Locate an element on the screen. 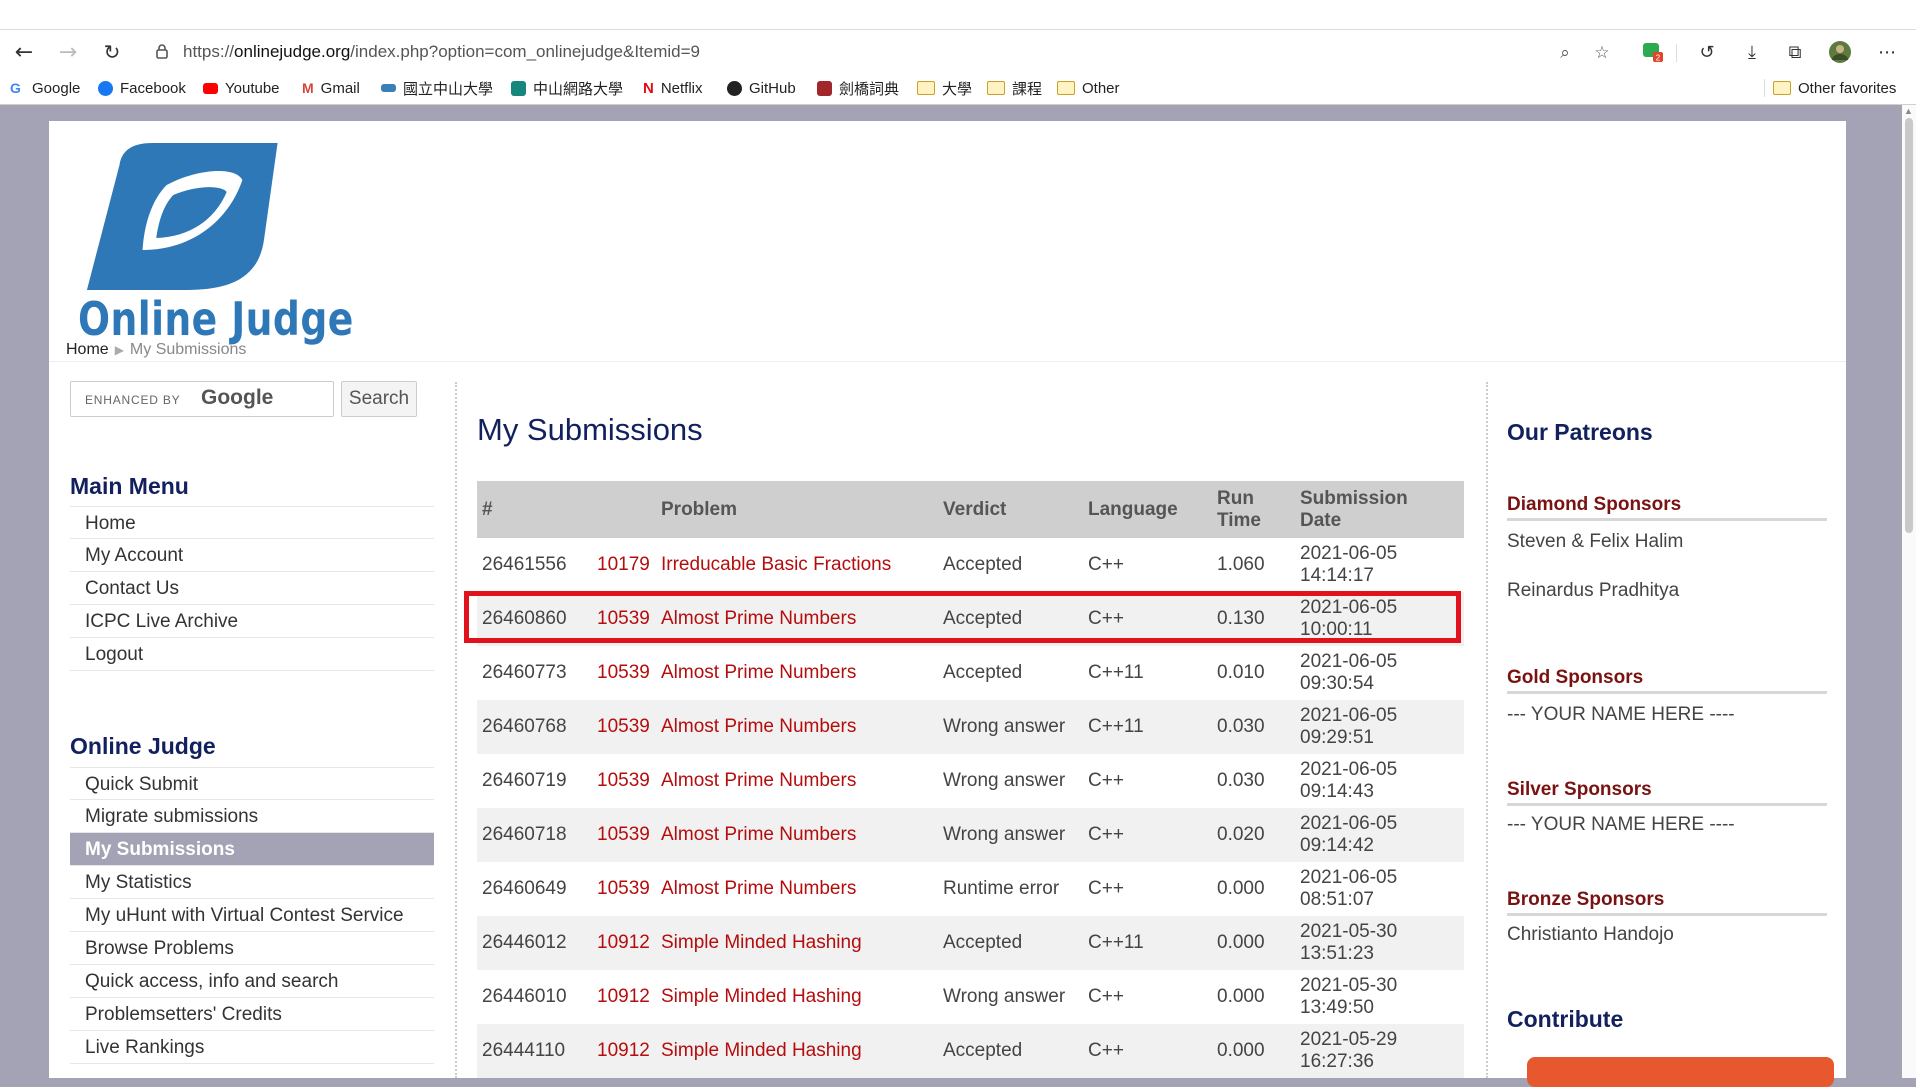  bookmark-label: 劍橋詞典 is located at coordinates (869, 89).